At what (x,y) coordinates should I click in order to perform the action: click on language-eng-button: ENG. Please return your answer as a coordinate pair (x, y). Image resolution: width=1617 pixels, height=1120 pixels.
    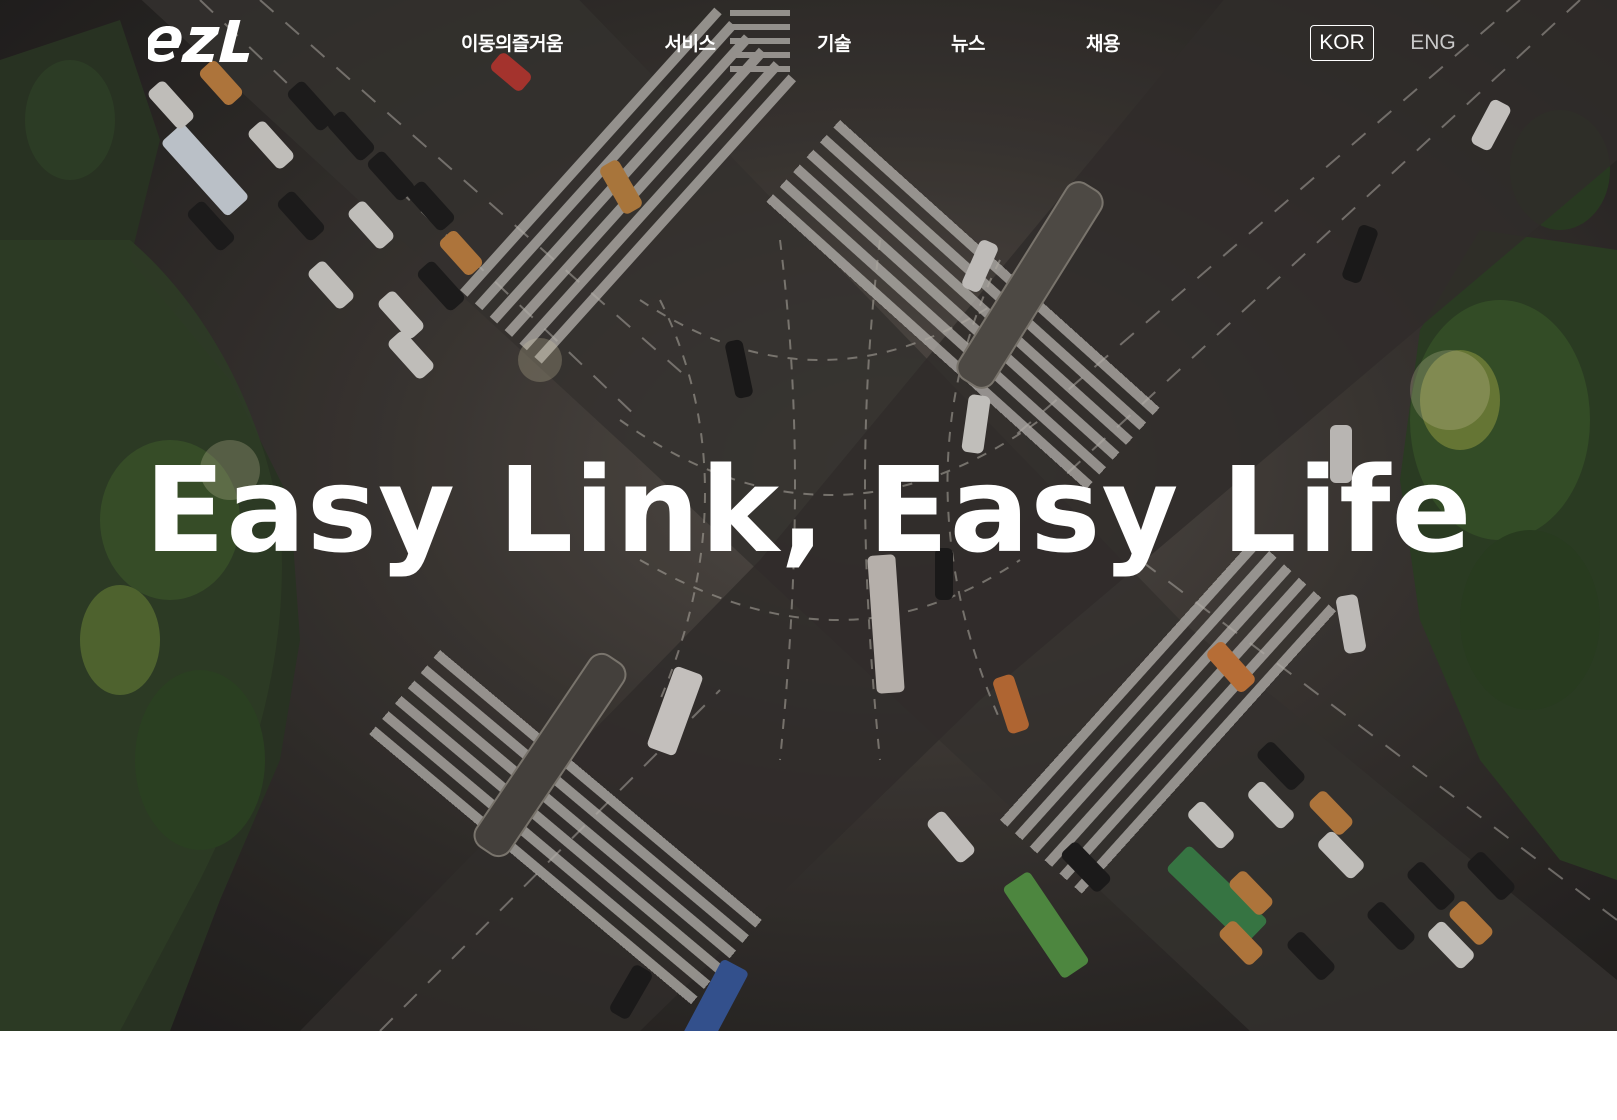
    Looking at the image, I should click on (1433, 43).